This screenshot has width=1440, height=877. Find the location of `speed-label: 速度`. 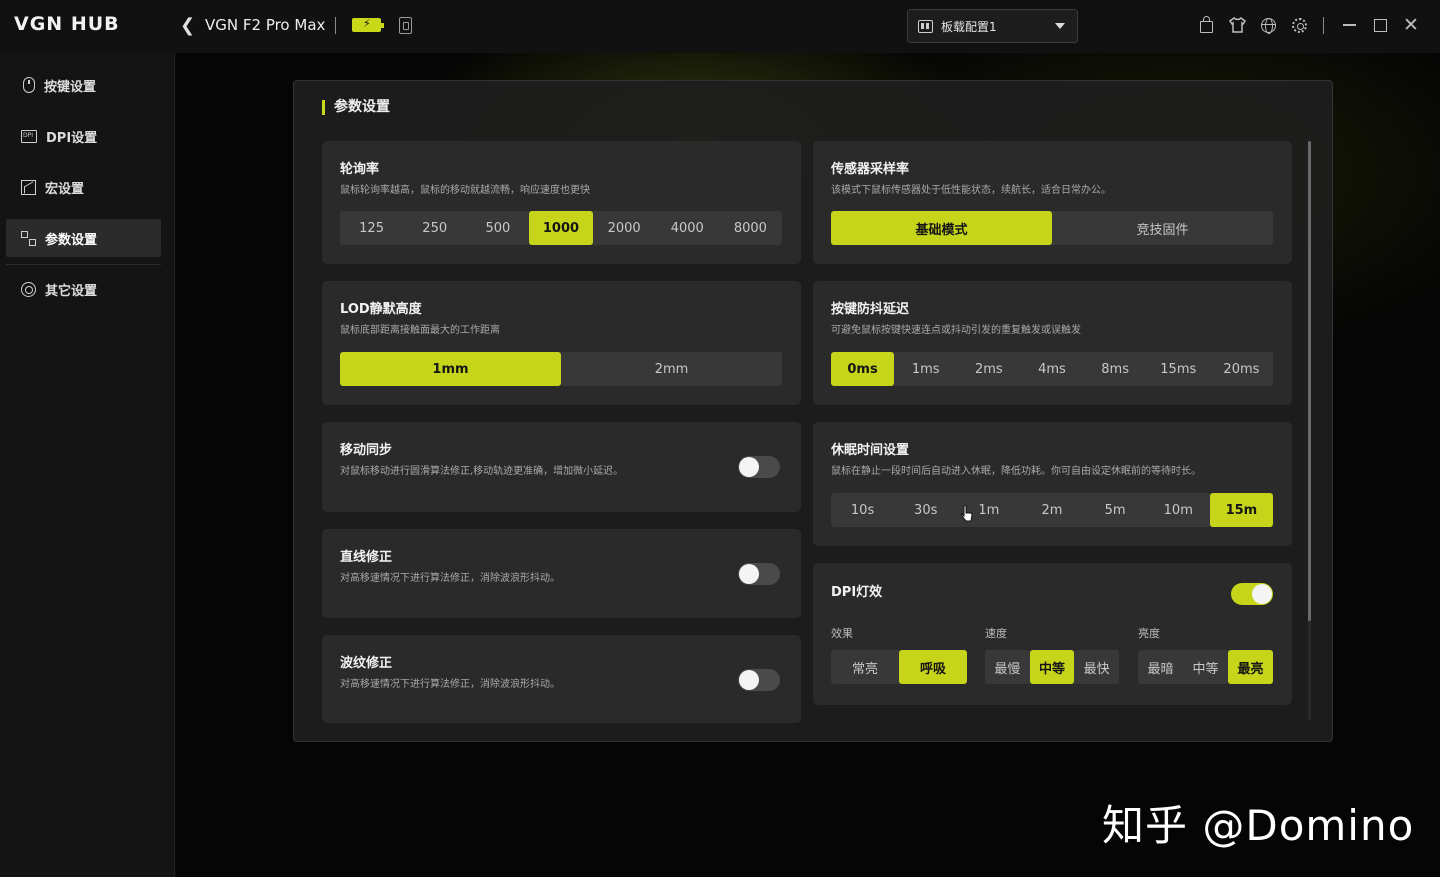

speed-label: 速度 is located at coordinates (996, 633).